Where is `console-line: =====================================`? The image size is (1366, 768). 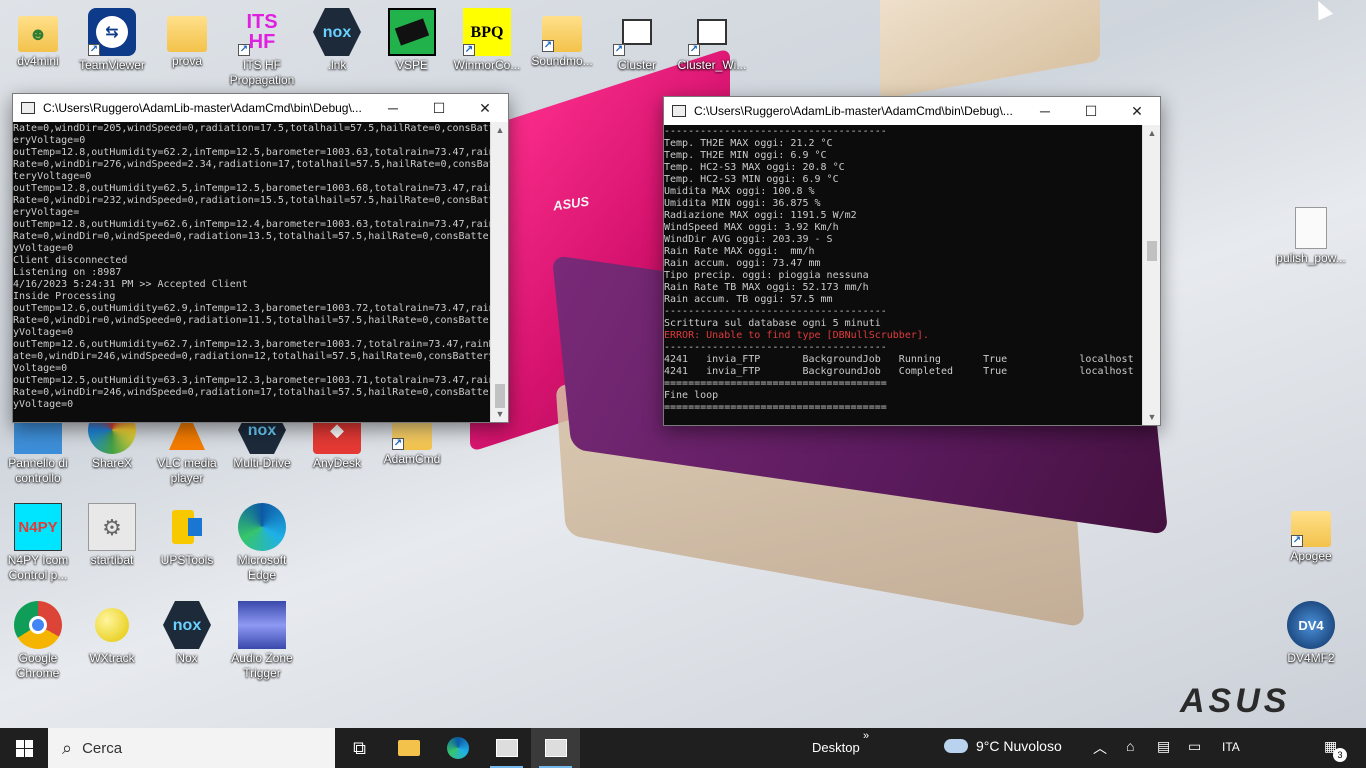
console-line: ===================================== is located at coordinates (775, 383).